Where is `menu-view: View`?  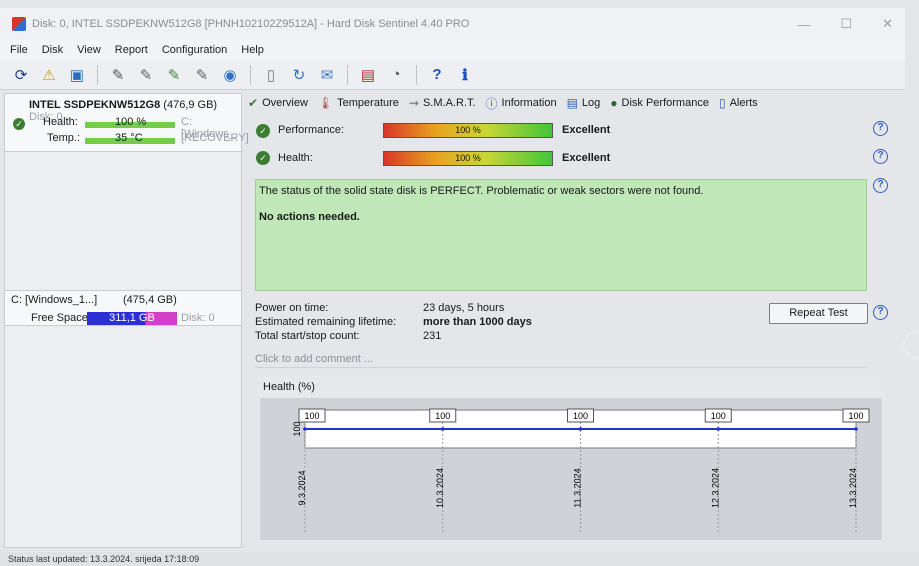 menu-view: View is located at coordinates (89, 50).